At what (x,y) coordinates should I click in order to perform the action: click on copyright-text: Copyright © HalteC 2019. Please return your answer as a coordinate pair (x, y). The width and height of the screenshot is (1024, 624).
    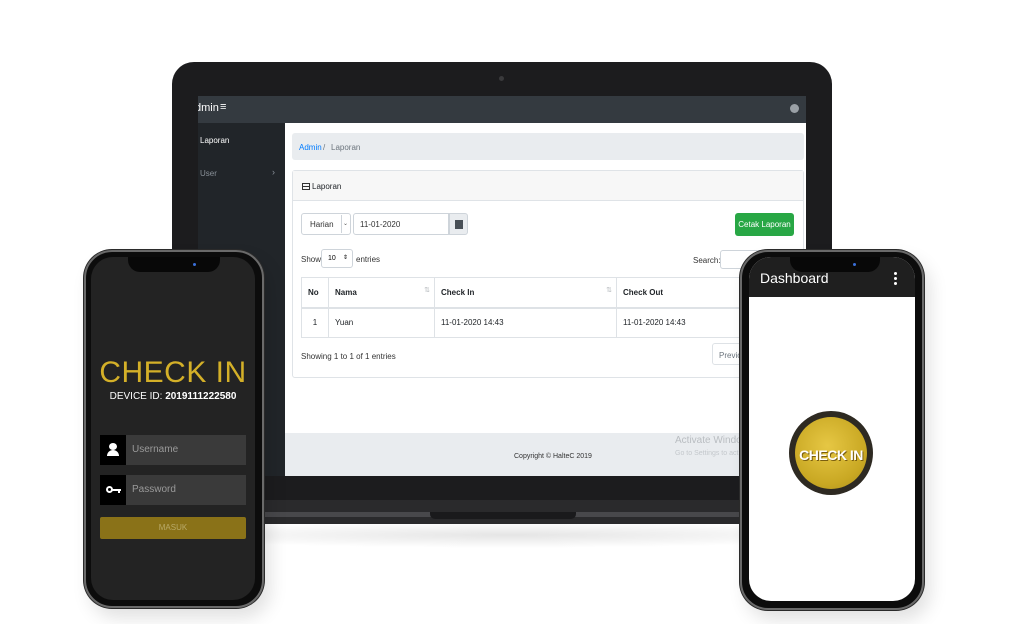
    Looking at the image, I should click on (553, 456).